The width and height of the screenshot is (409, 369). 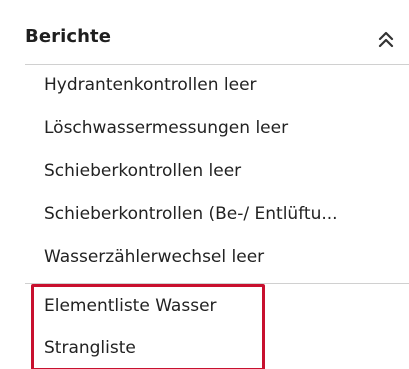 What do you see at coordinates (90, 348) in the screenshot?
I see `report-item-label: Strangliste` at bounding box center [90, 348].